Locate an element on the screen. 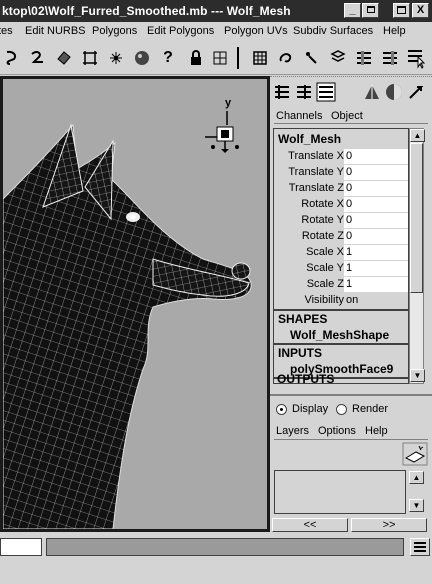 This screenshot has width=432, height=584. lock-icon is located at coordinates (196, 58).